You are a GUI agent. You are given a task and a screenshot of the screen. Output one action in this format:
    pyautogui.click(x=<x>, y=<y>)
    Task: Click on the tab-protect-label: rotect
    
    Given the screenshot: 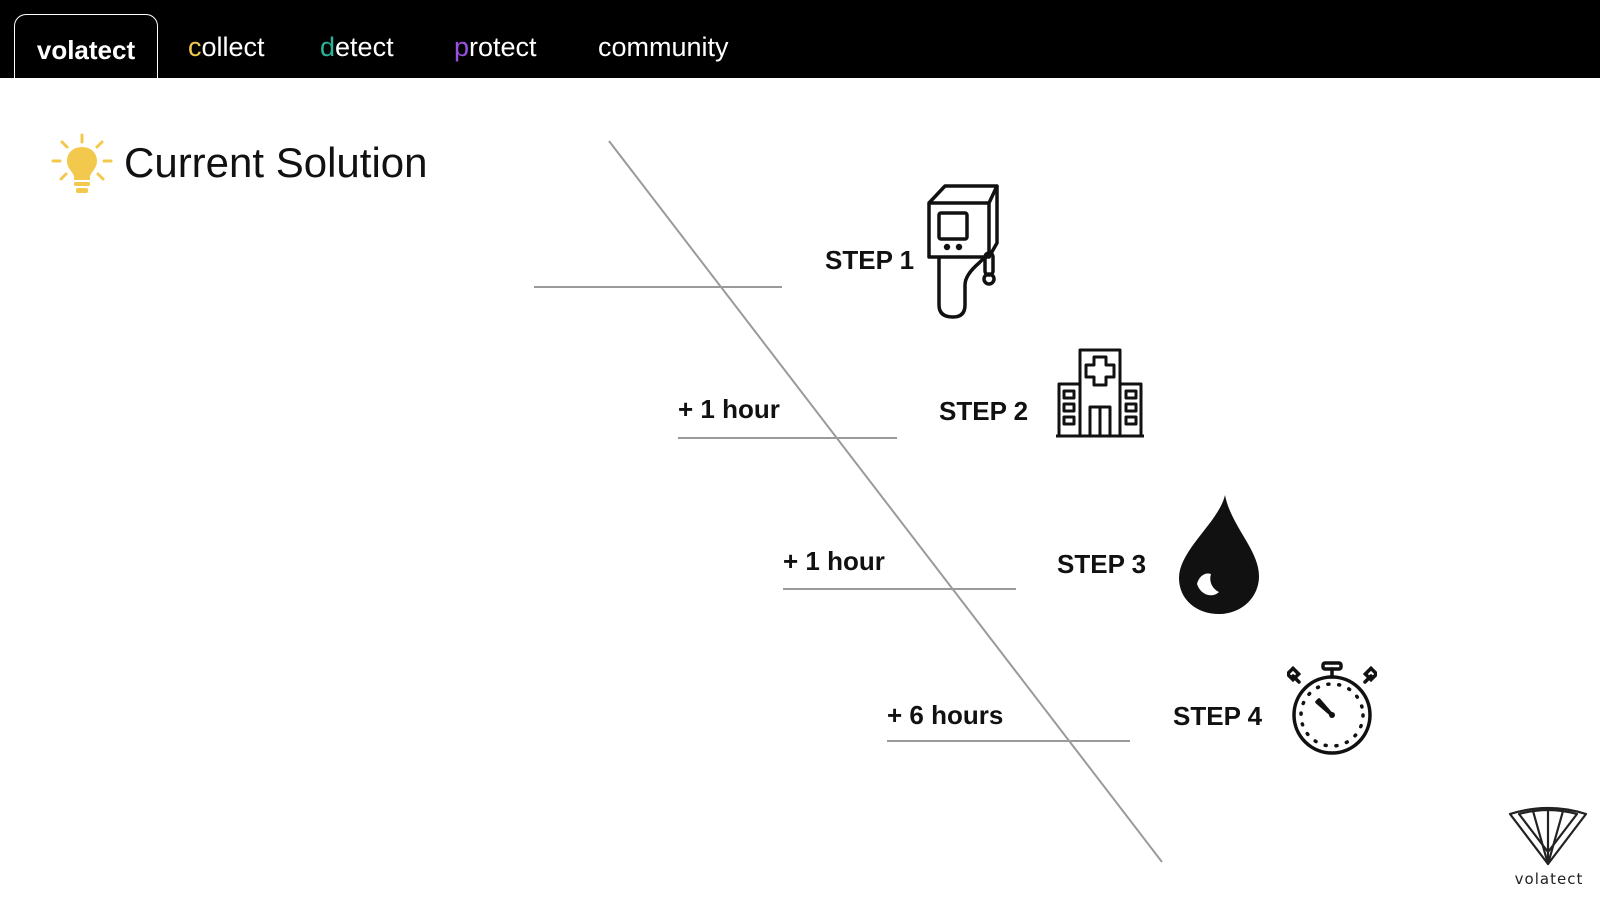 What is the action you would take?
    pyautogui.click(x=503, y=47)
    